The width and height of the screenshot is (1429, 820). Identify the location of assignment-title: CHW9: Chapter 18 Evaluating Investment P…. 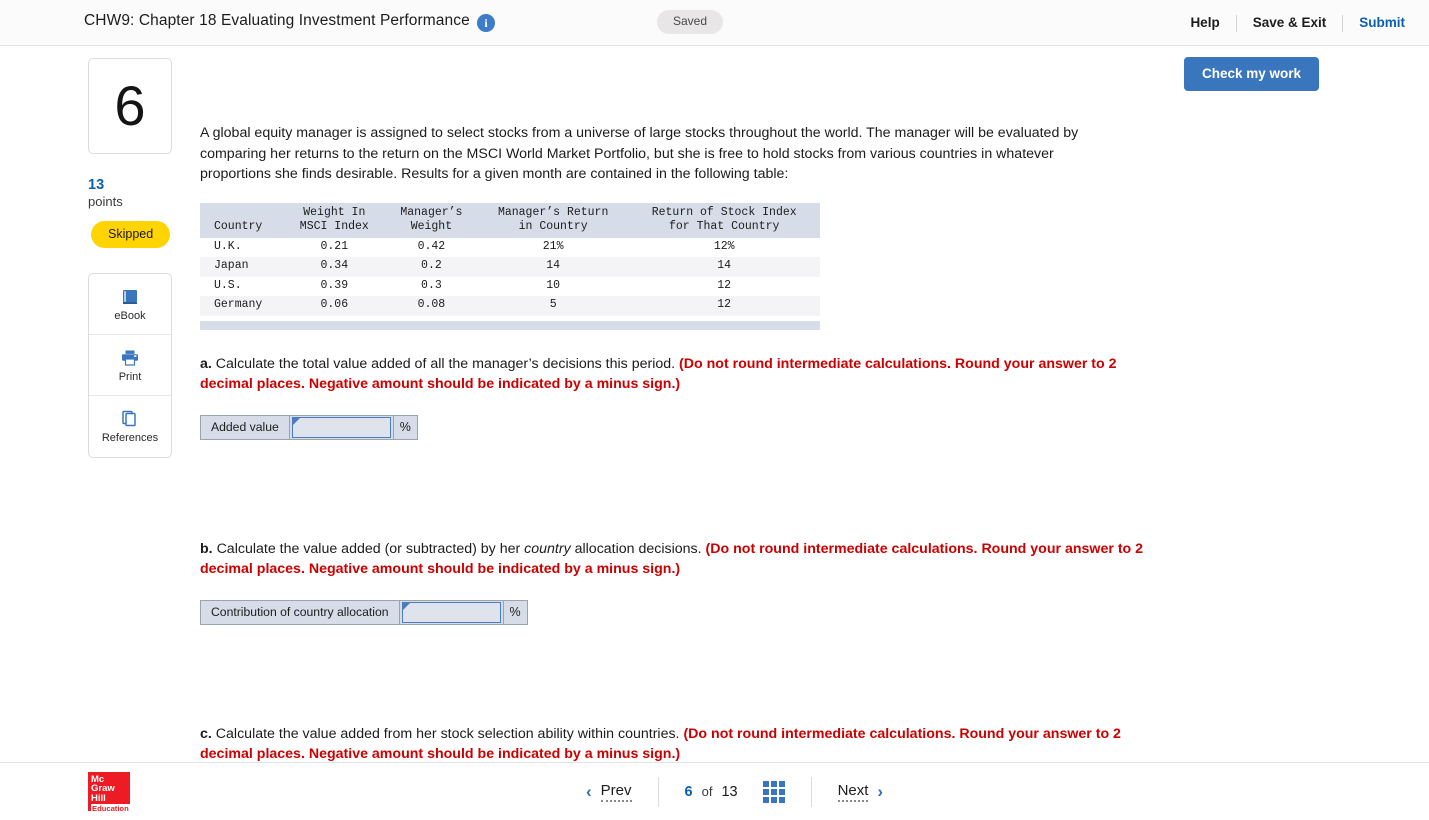
(277, 21).